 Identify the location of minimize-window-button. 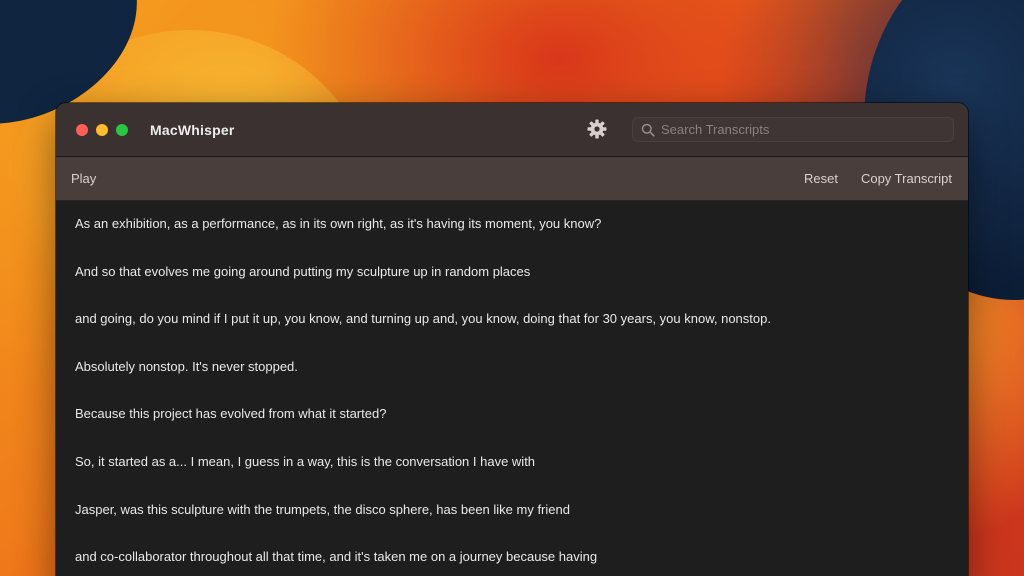
(102, 129).